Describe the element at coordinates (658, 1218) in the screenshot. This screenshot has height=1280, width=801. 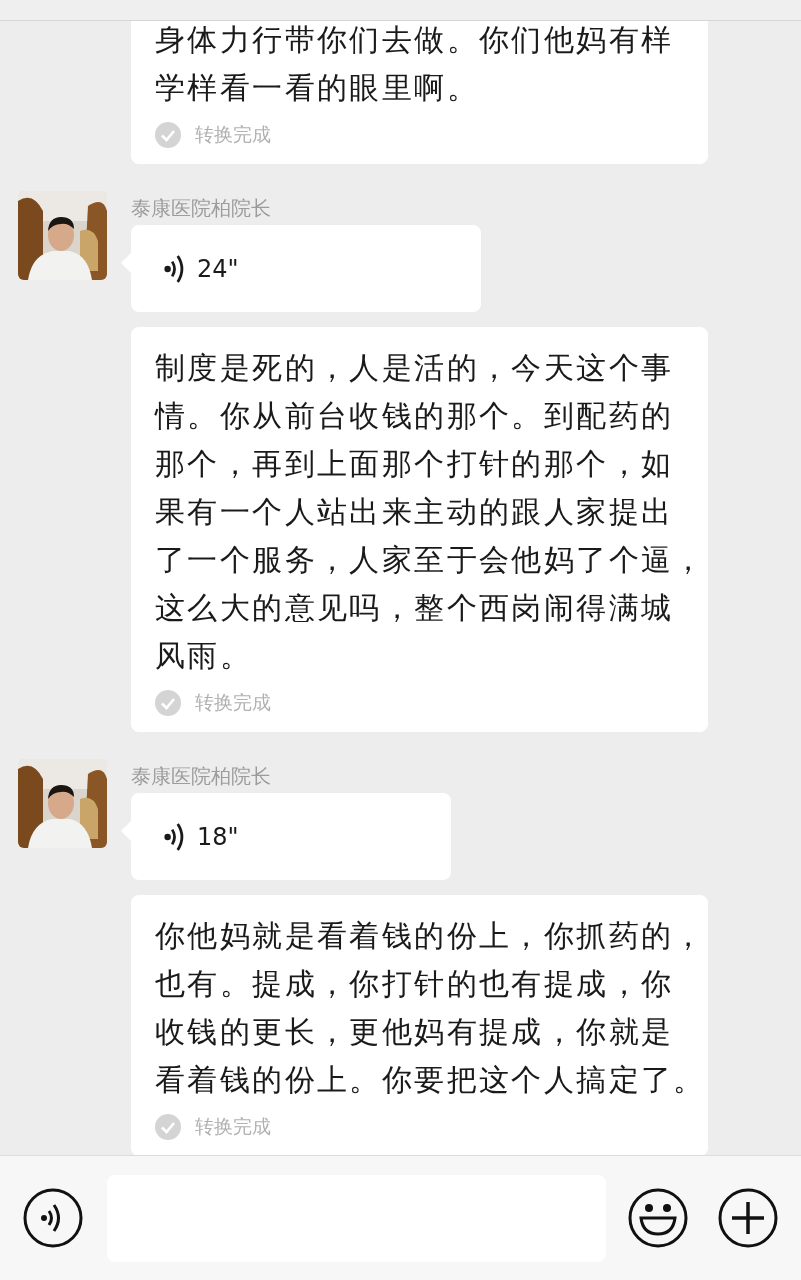
I see `emoji-icon` at that location.